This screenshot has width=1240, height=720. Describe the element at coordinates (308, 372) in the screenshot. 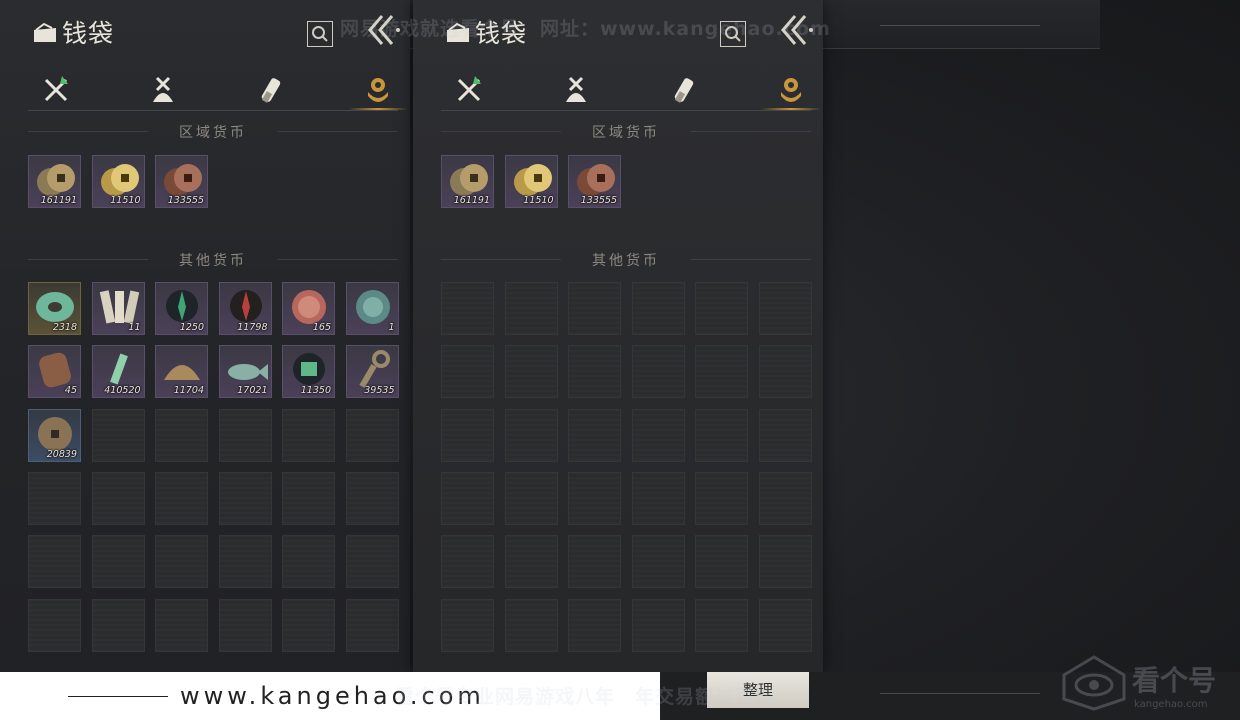

I see `currency-slot: 11350` at that location.